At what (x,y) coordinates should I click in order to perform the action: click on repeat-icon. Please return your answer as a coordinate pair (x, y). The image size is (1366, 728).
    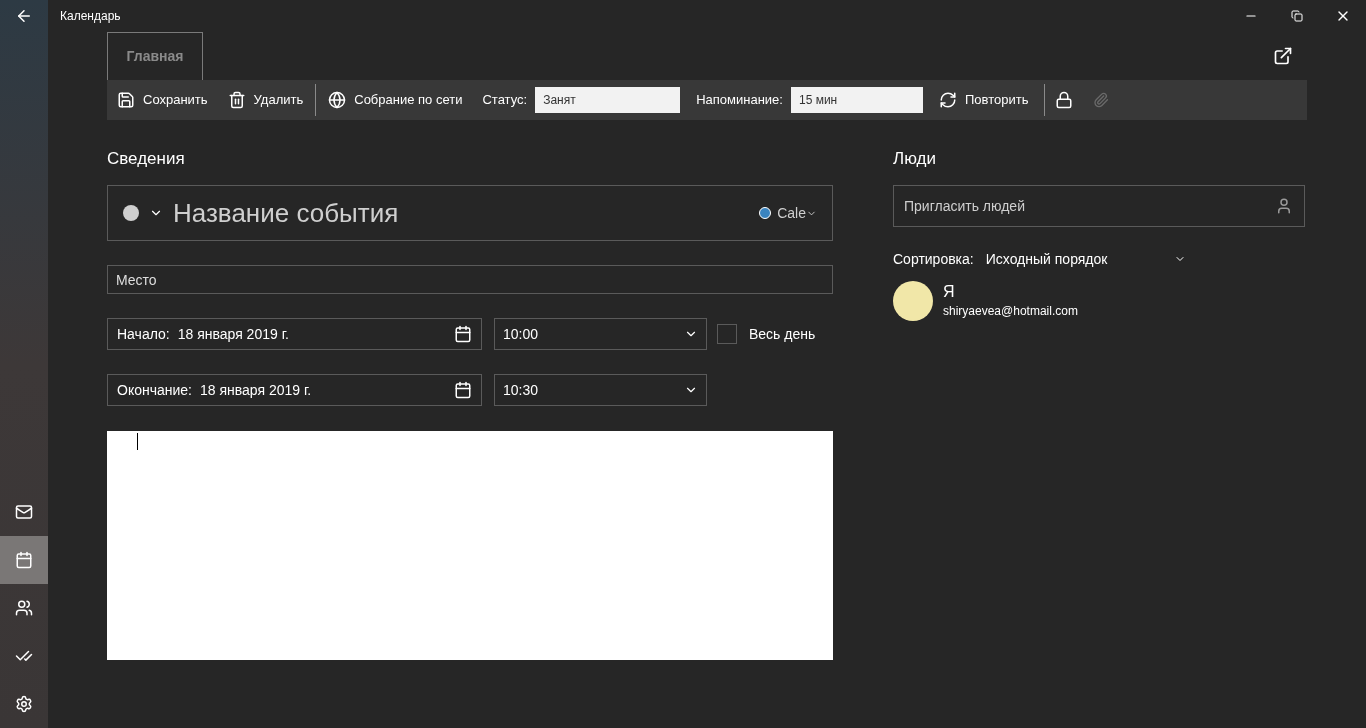
    Looking at the image, I should click on (947, 100).